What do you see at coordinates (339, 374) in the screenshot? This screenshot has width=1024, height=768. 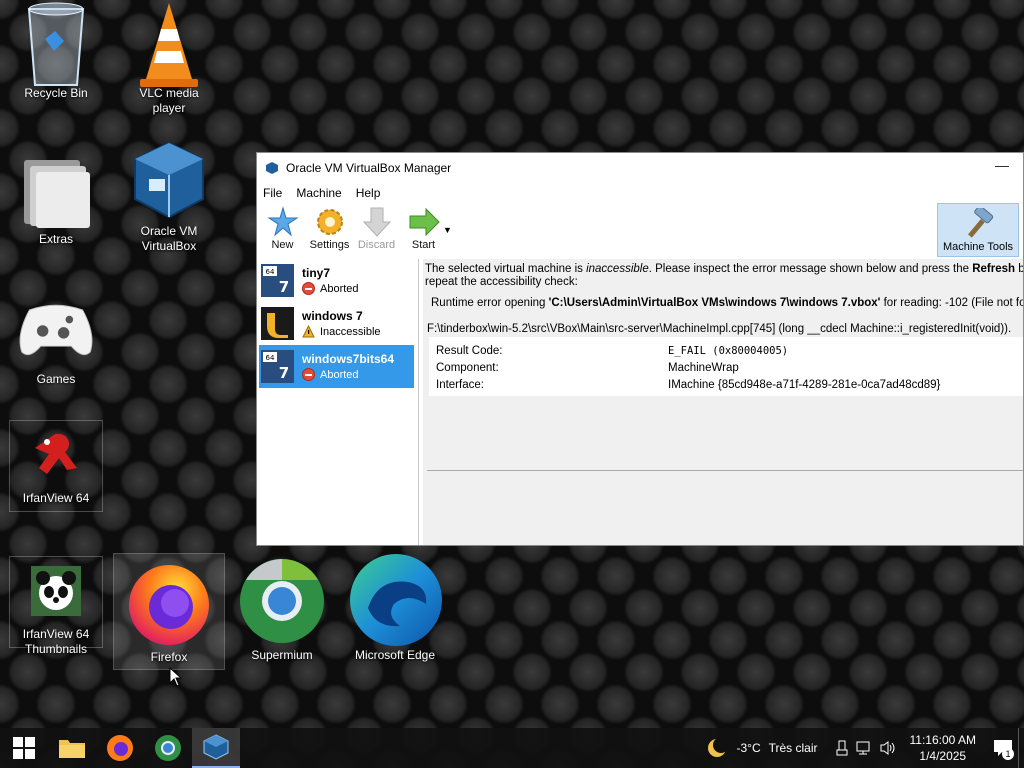 I see `vm-state: Aborted` at bounding box center [339, 374].